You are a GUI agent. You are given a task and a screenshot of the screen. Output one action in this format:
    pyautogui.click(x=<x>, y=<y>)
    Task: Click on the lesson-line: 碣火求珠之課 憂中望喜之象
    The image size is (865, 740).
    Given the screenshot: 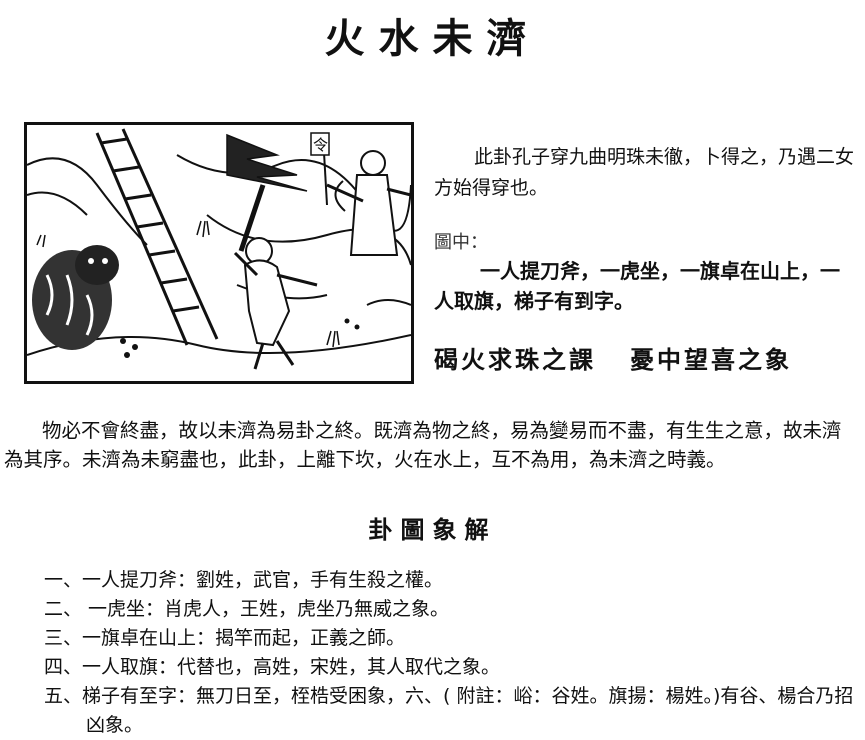 What is the action you would take?
    pyautogui.click(x=613, y=357)
    